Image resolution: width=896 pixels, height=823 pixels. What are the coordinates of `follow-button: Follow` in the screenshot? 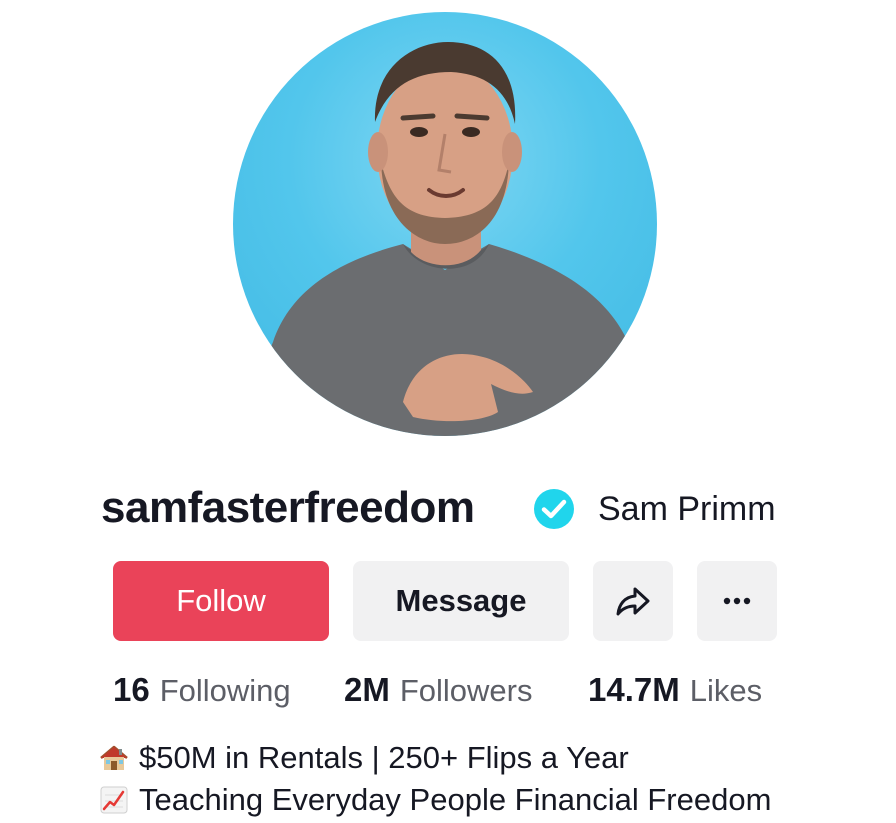 It's located at (221, 601).